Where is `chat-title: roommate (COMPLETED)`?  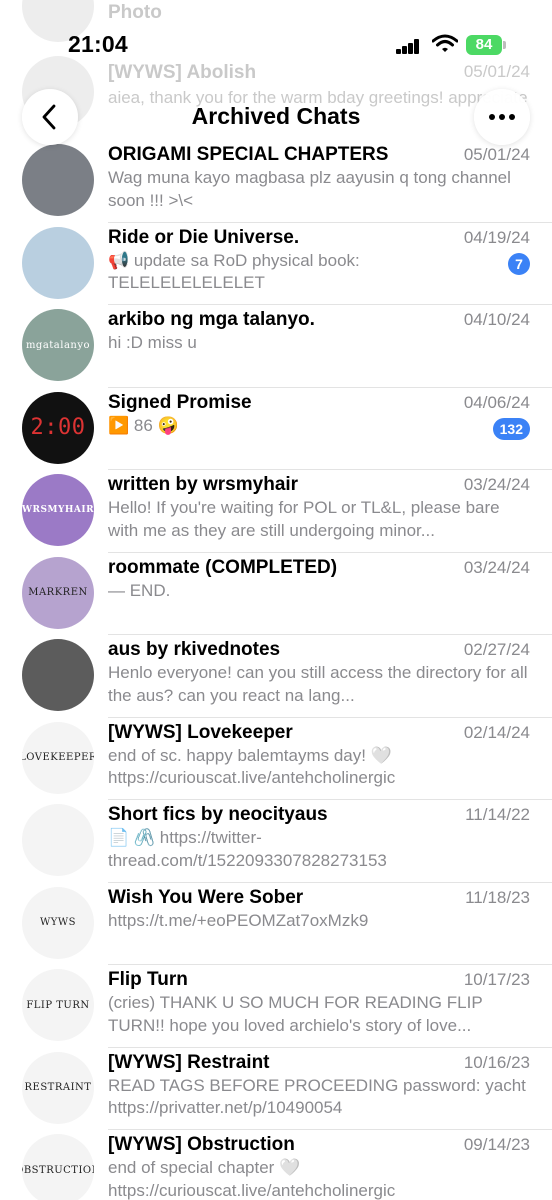
chat-title: roommate (COMPLETED) is located at coordinates (223, 567).